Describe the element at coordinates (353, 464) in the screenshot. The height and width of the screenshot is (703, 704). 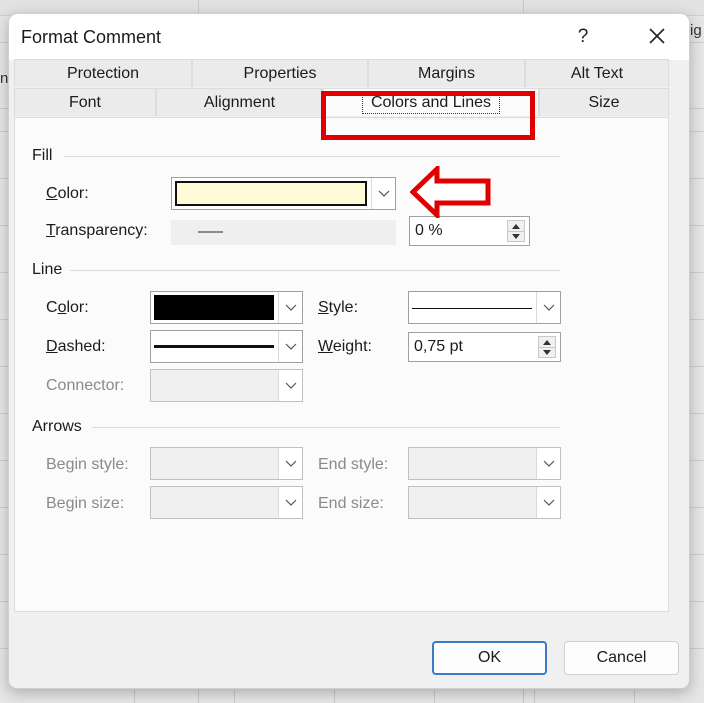
I see `end-style-label: End style:` at that location.